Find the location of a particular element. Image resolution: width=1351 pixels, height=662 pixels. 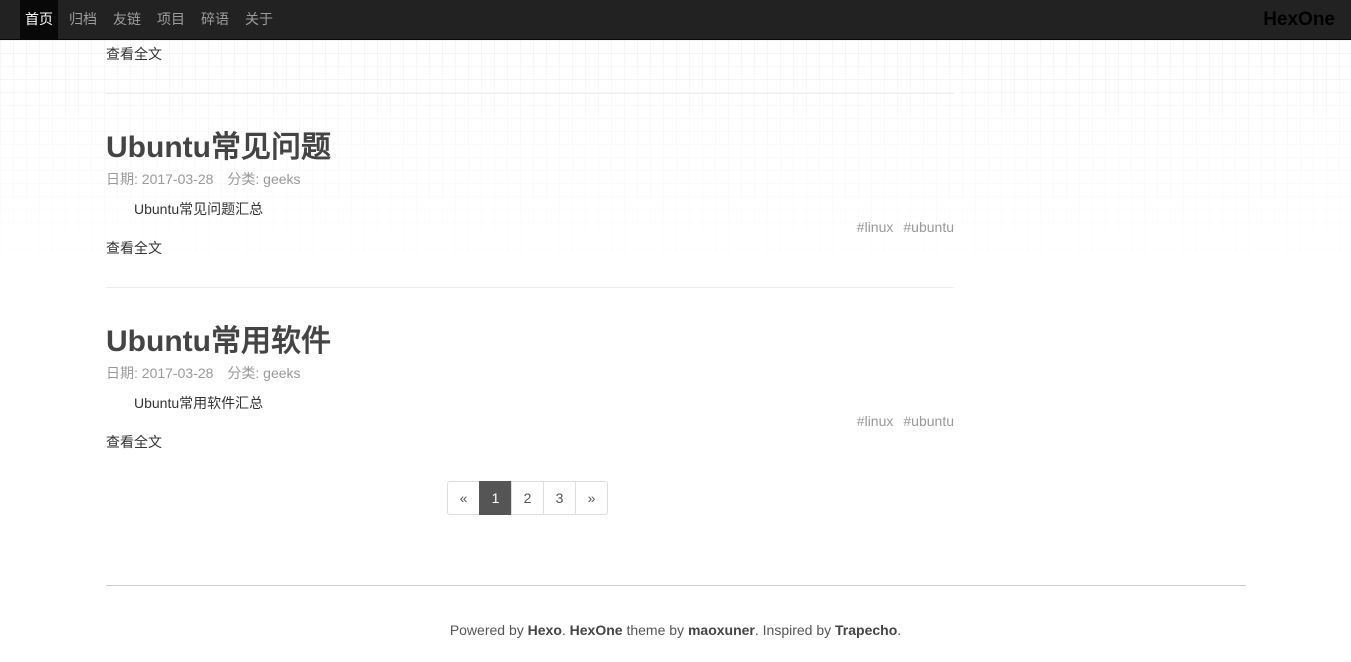

nav-item-archive: 归档 is located at coordinates (83, 19).